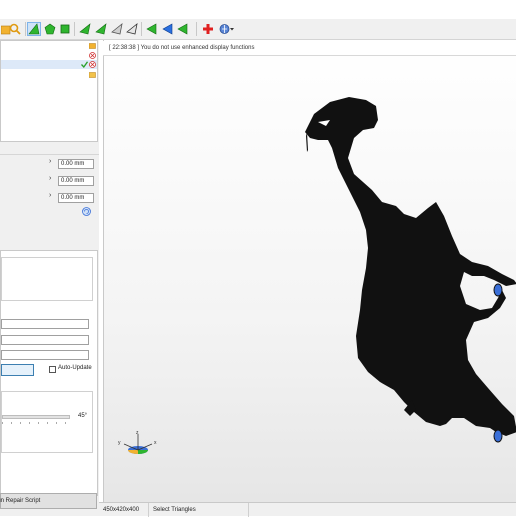 This screenshot has height=517, width=516. Describe the element at coordinates (84, 64) in the screenshot. I see `checkmark-icon` at that location.